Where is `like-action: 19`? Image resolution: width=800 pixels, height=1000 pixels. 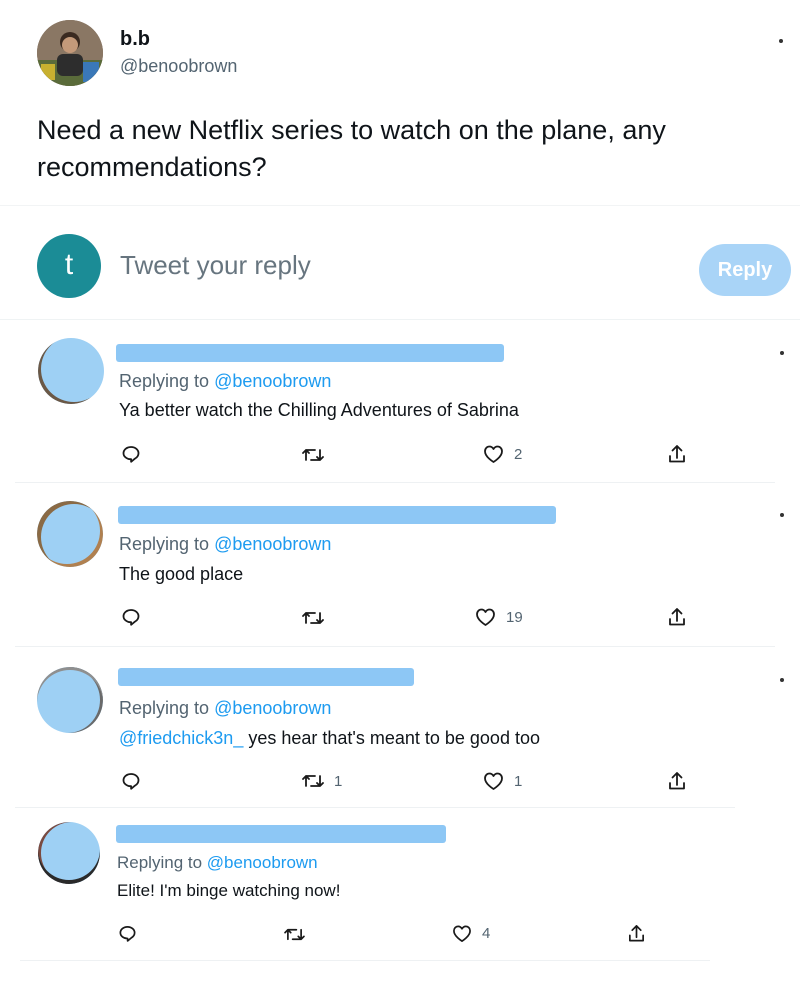
like-action: 19 is located at coordinates (499, 617).